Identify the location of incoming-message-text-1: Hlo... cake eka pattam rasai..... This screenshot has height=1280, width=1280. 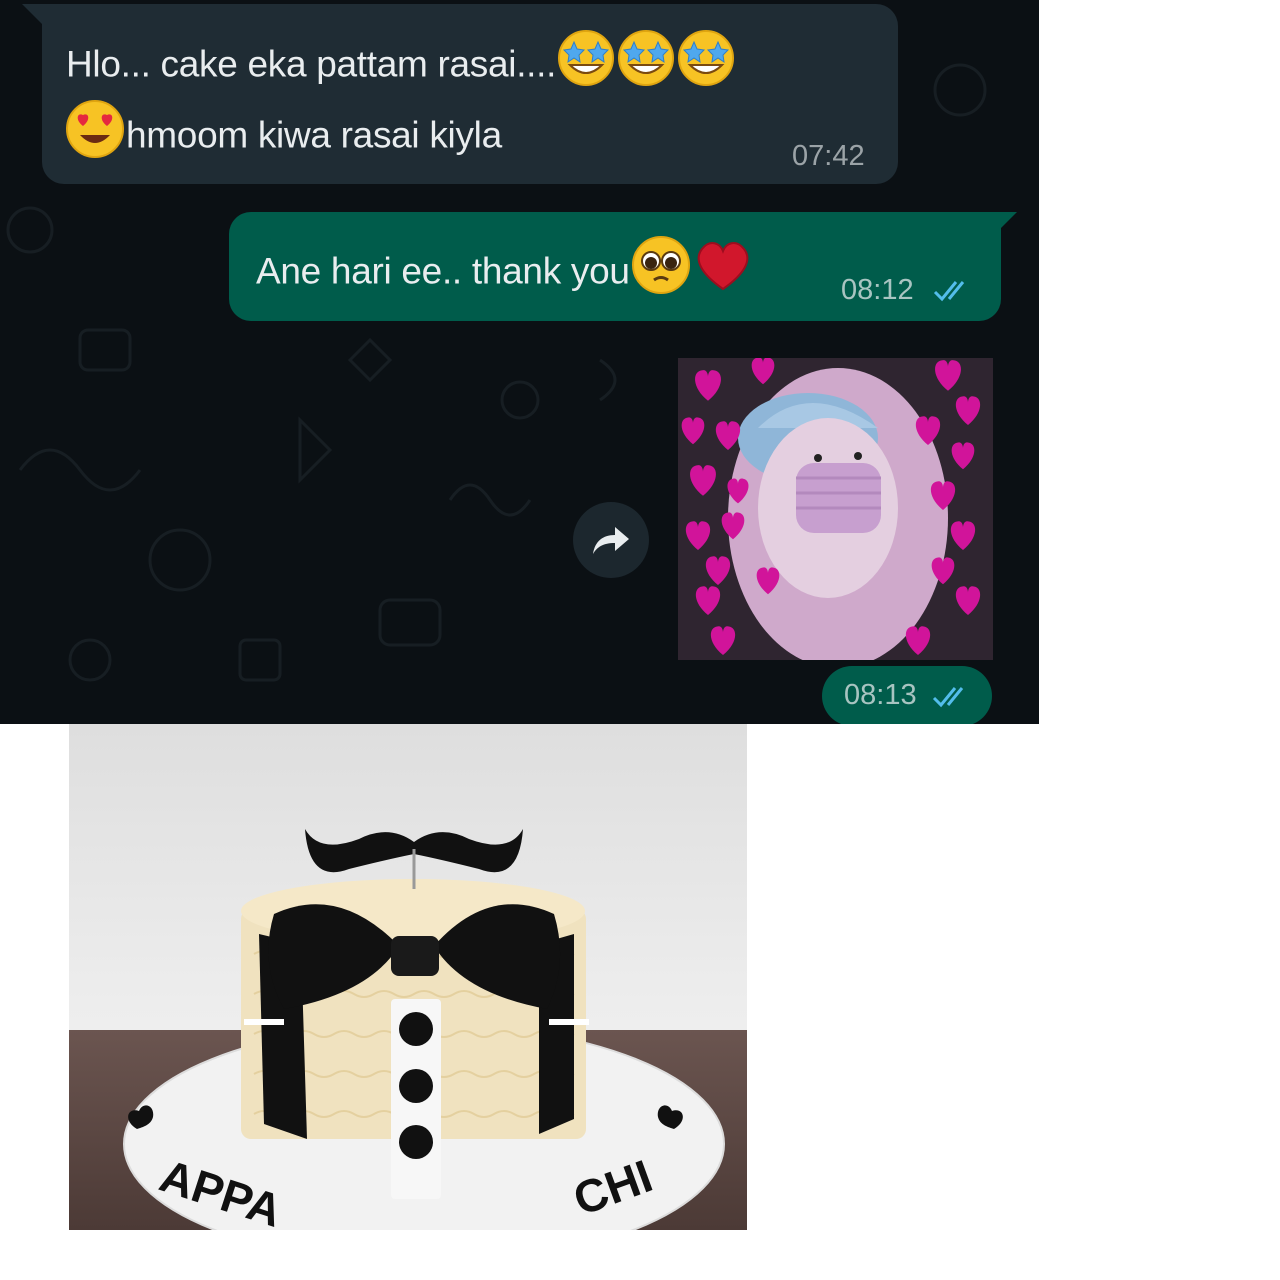
(311, 64).